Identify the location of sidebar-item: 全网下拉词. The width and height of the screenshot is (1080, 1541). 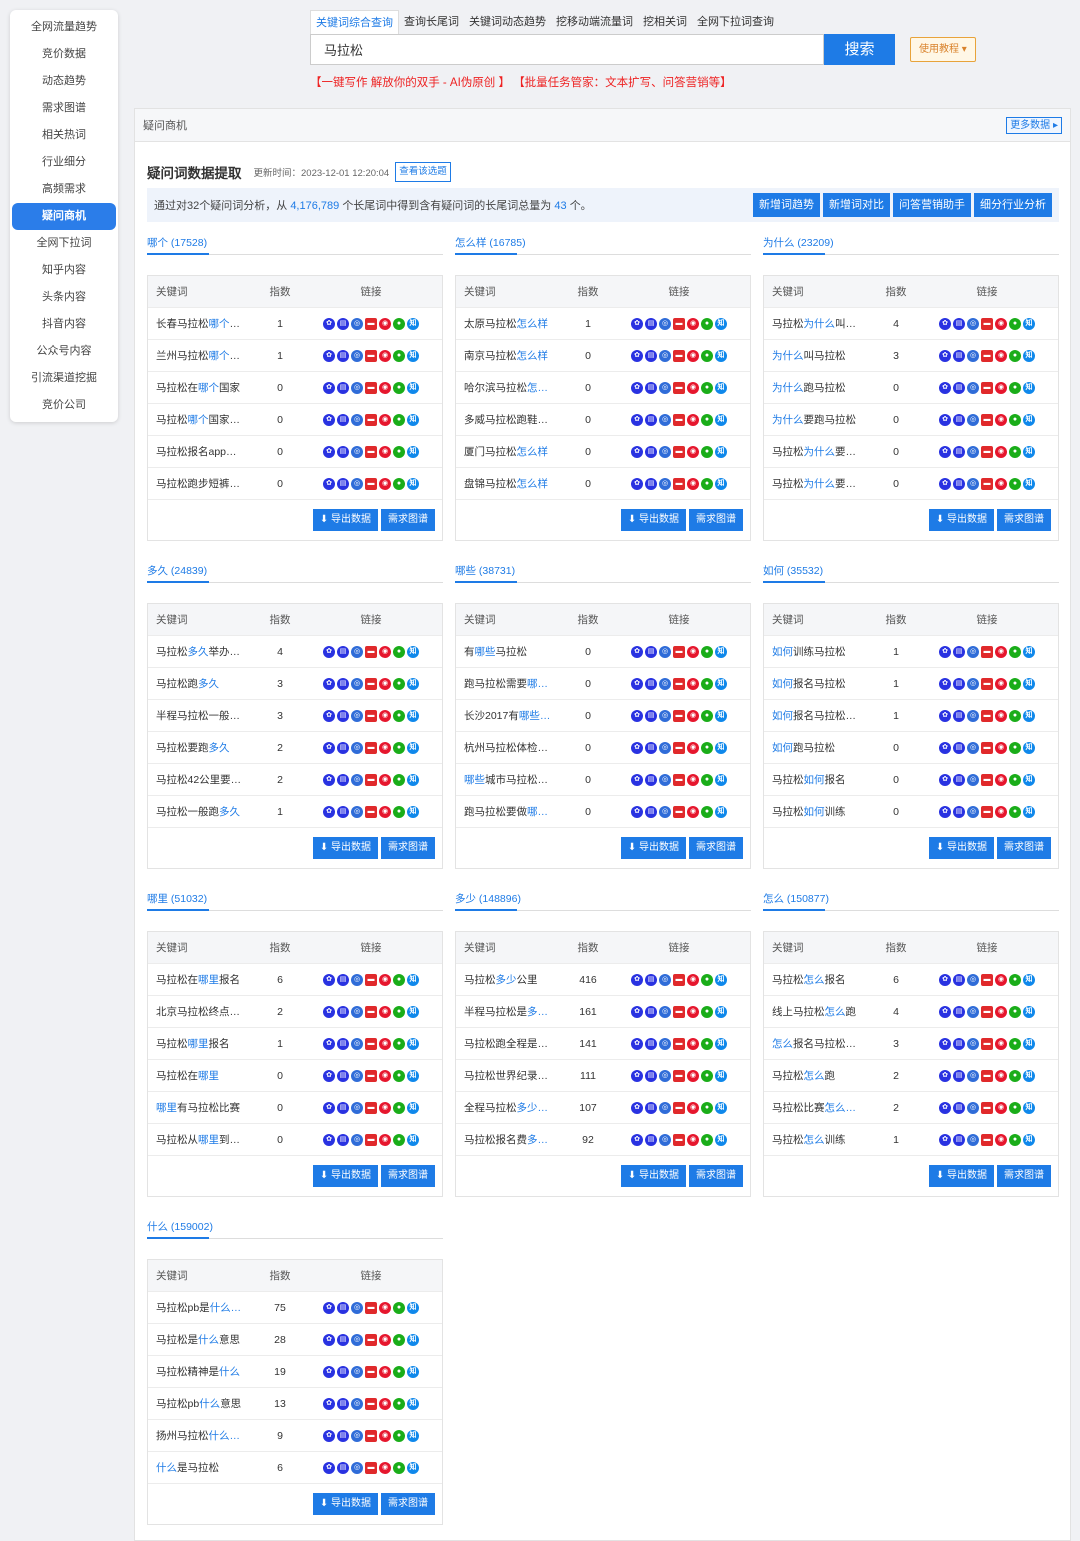
(64, 243).